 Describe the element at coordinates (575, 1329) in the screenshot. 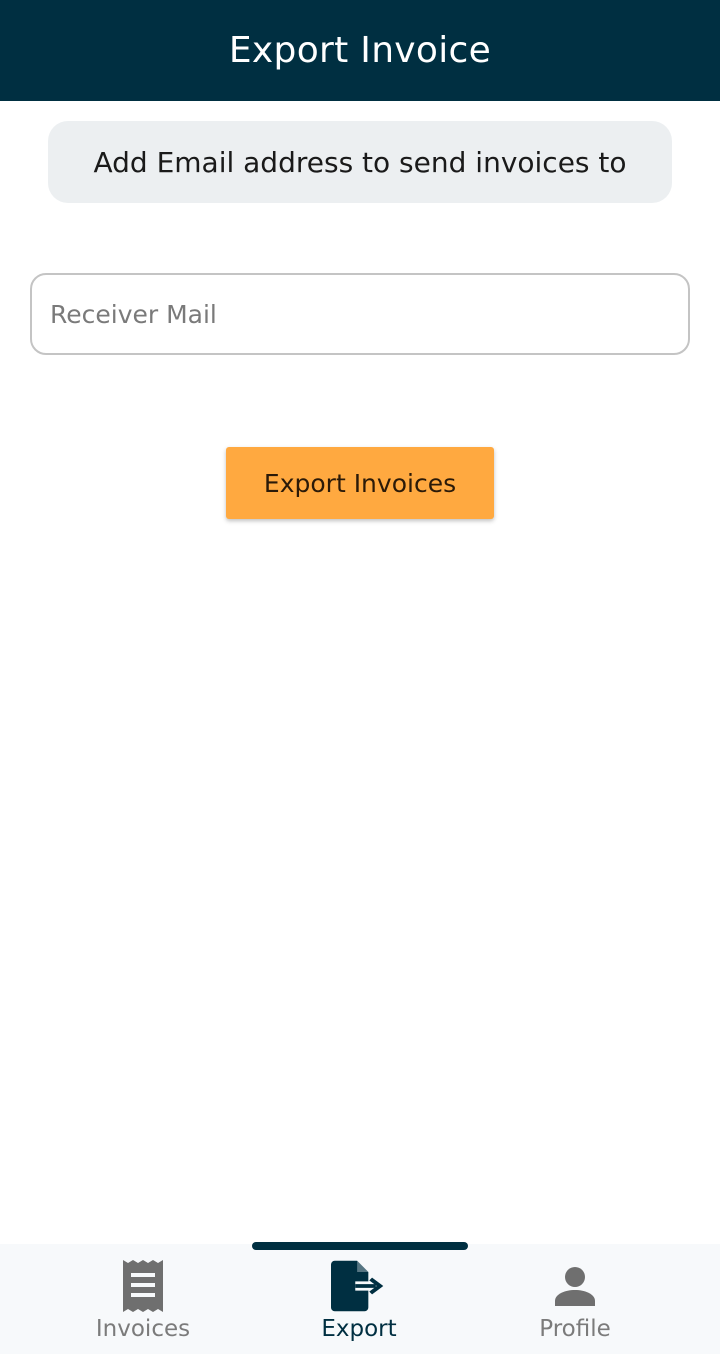

I see `nav-label-profile: Profile` at that location.